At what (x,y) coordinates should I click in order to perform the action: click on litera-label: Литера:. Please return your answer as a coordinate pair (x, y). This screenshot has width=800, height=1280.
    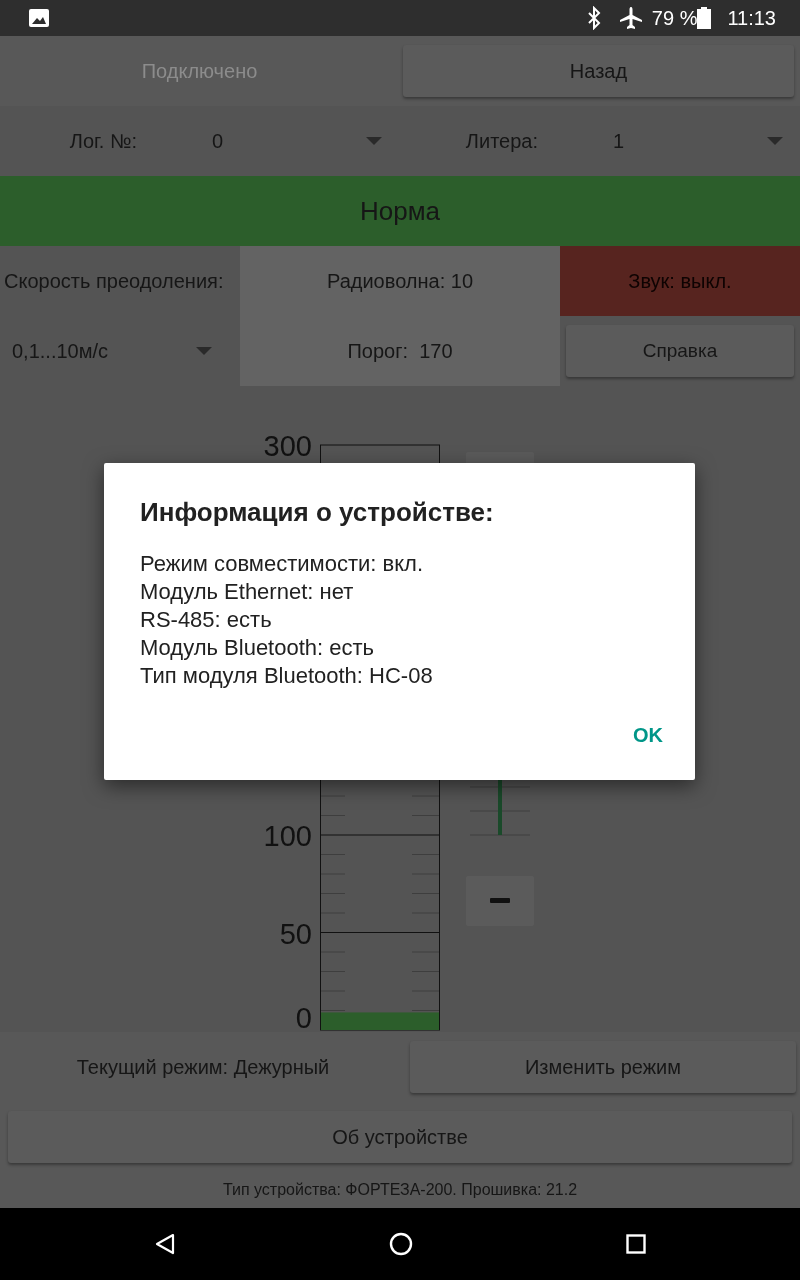
    Looking at the image, I should click on (501, 141).